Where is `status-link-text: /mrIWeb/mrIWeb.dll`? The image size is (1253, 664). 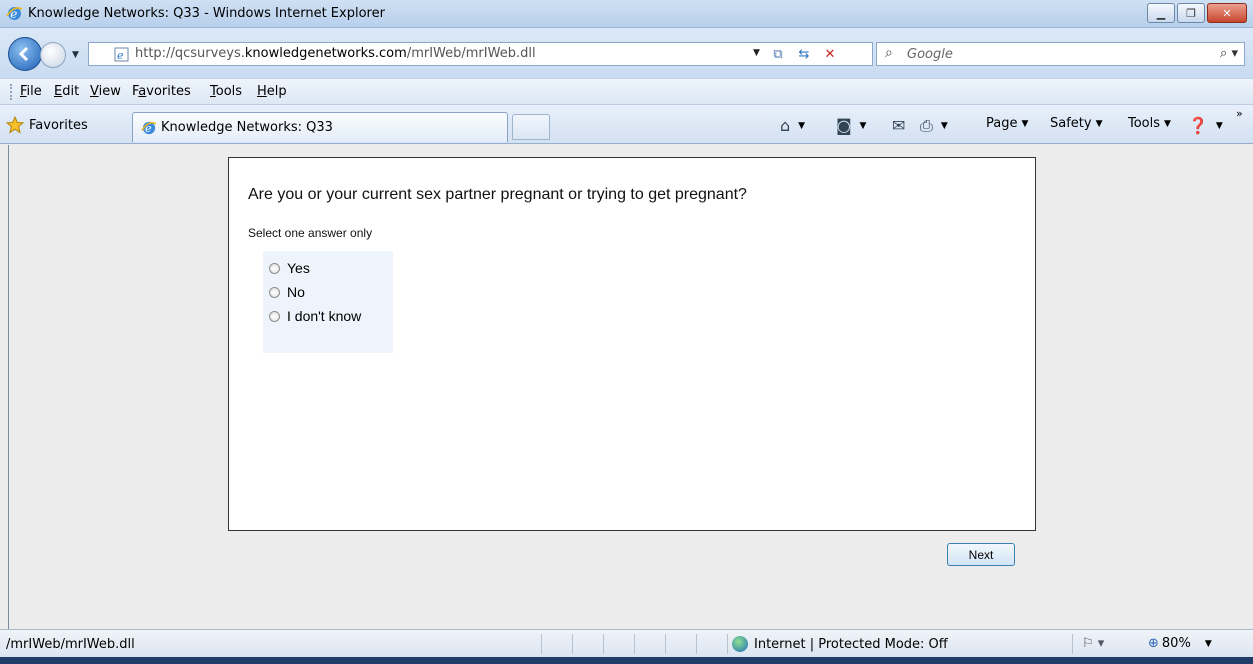
status-link-text: /mrIWeb/mrIWeb.dll is located at coordinates (70, 644).